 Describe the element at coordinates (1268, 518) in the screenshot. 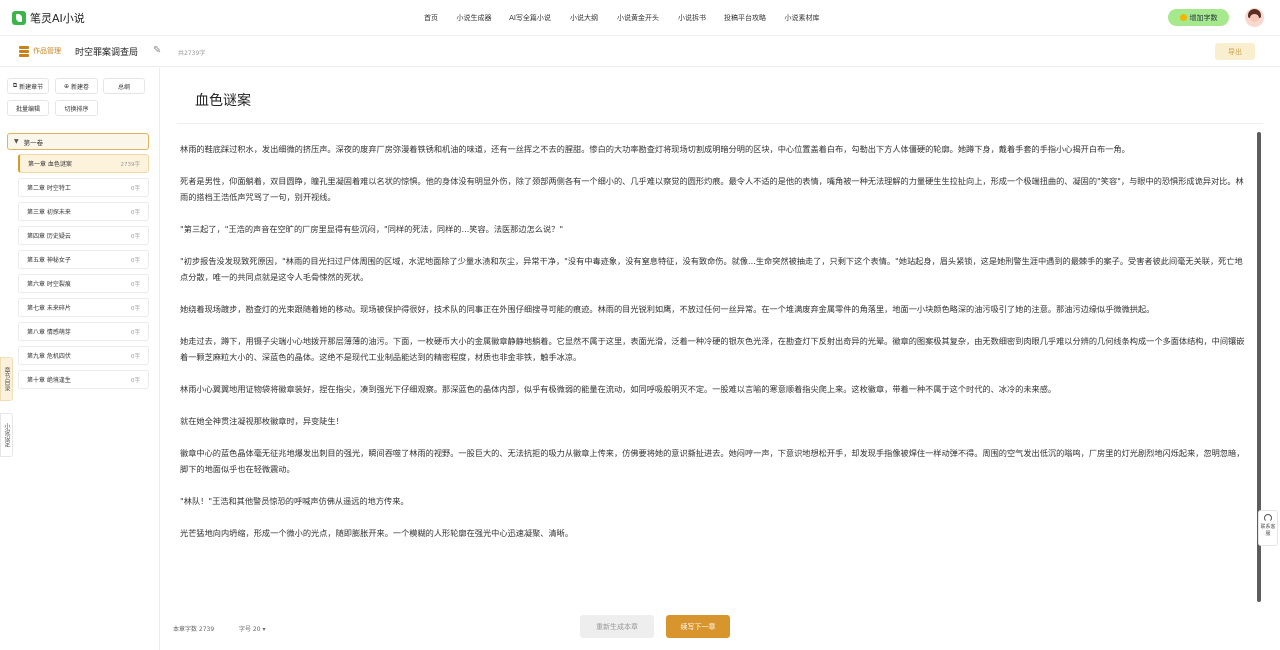

I see `headset-icon` at that location.